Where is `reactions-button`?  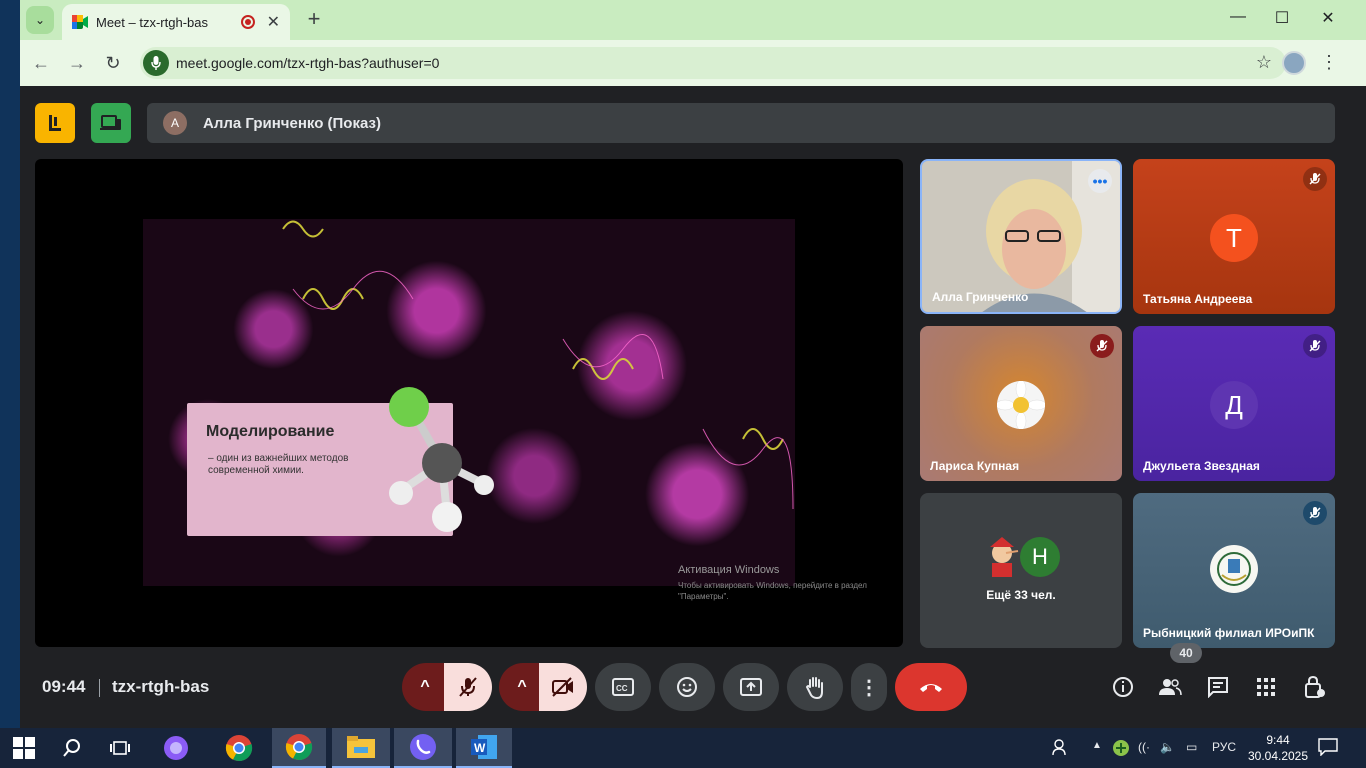
reactions-button is located at coordinates (687, 687).